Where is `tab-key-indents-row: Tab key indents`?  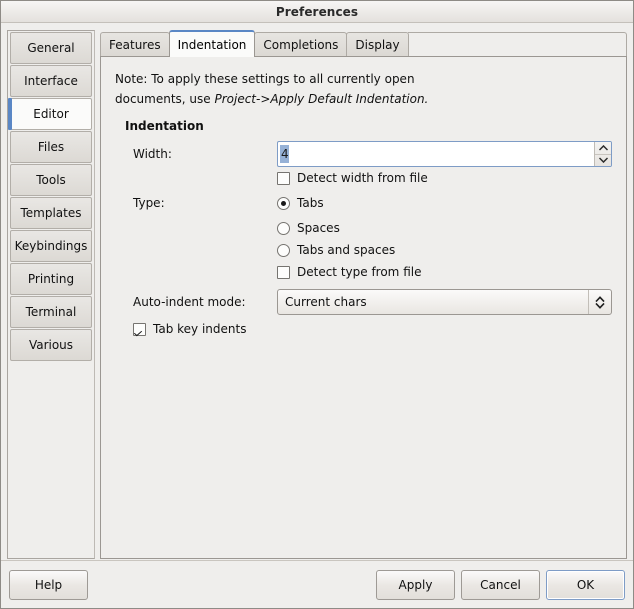 tab-key-indents-row: Tab key indents is located at coordinates (368, 329).